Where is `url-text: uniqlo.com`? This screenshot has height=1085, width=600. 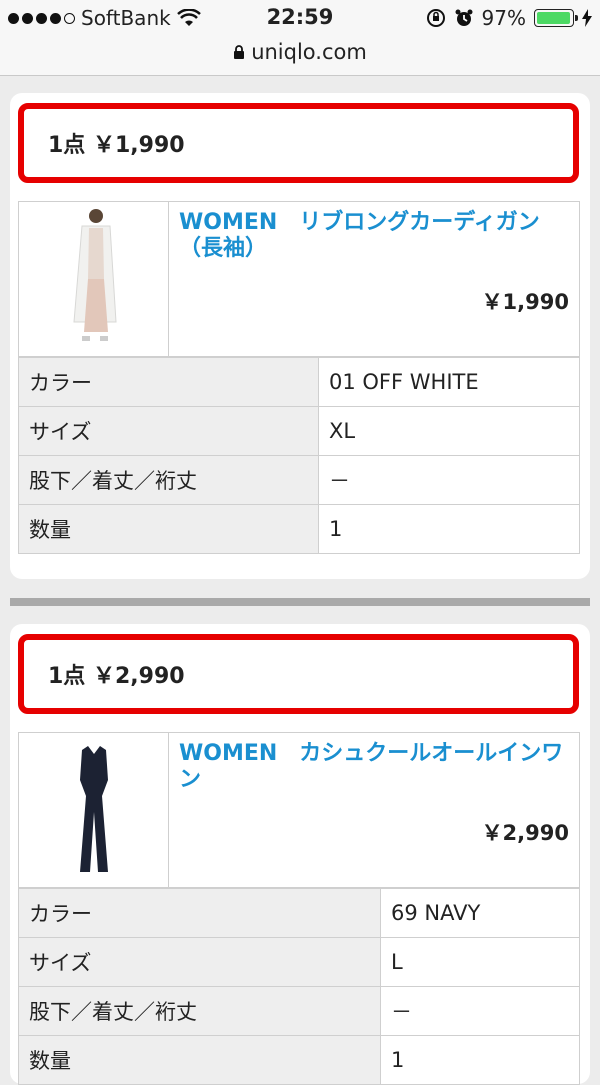 url-text: uniqlo.com is located at coordinates (309, 52).